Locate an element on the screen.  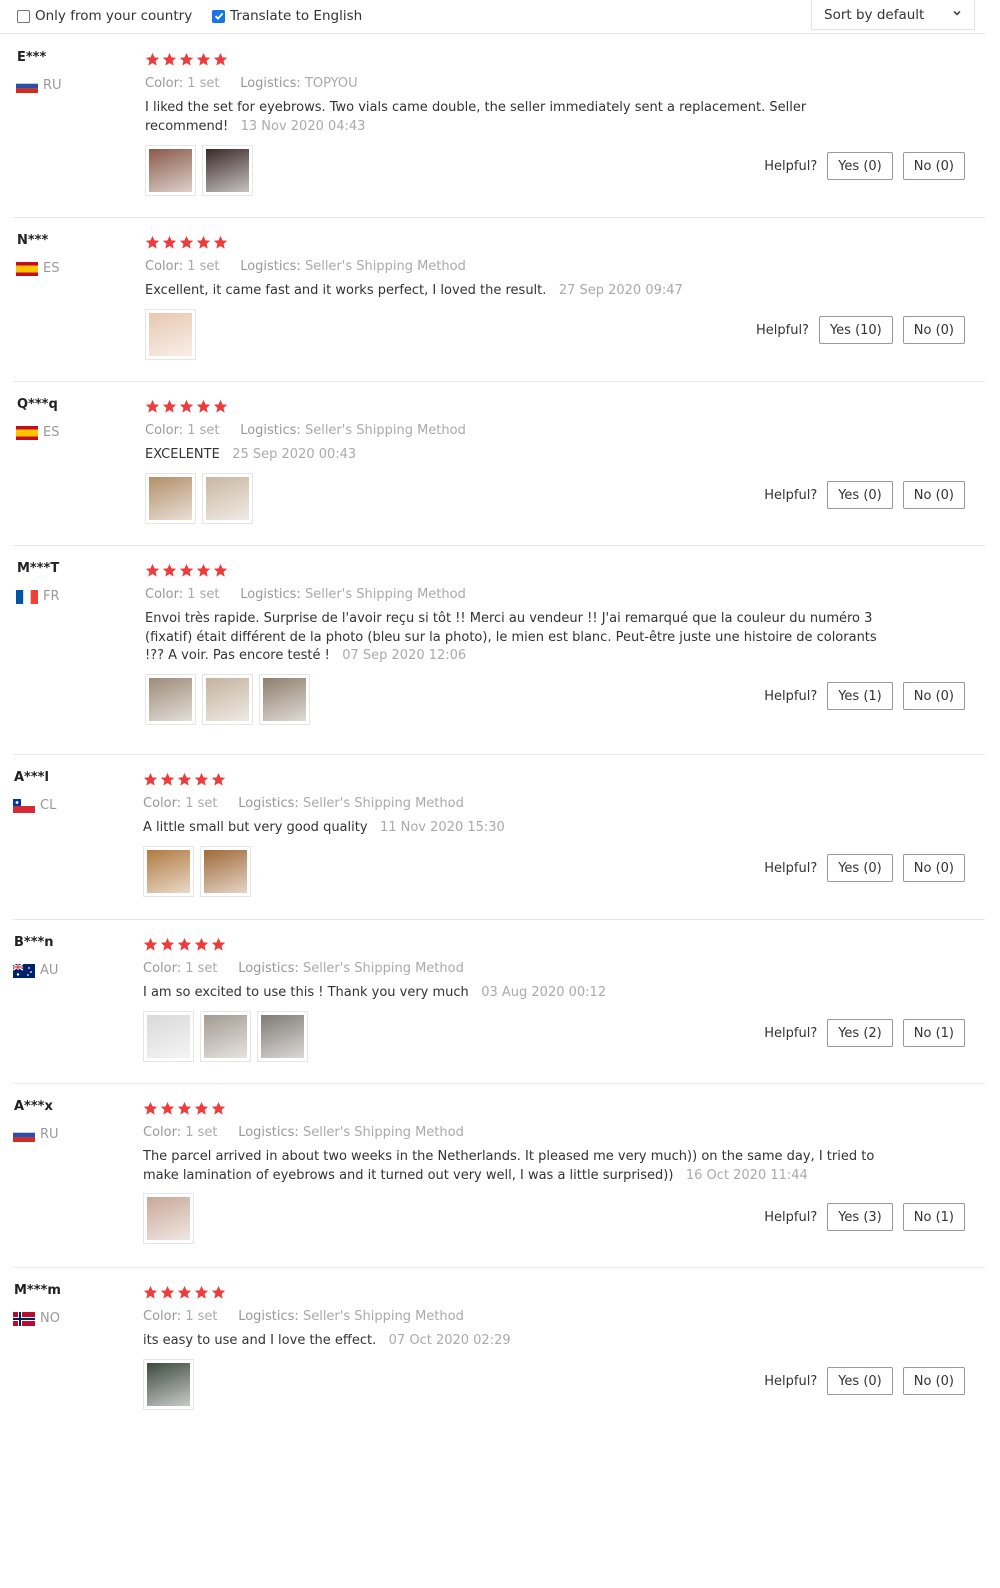
review-body: EXCELENTE is located at coordinates (182, 454).